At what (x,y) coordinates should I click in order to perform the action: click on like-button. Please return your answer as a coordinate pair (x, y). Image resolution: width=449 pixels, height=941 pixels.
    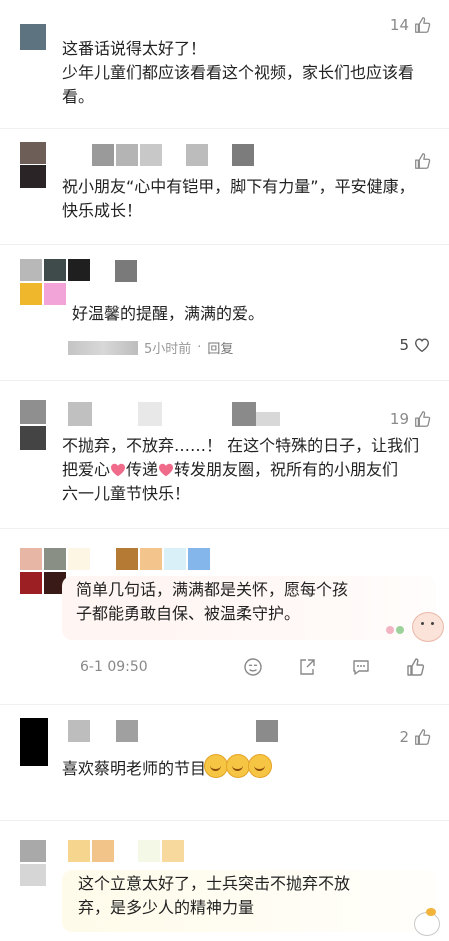
    Looking at the image, I should click on (420, 161).